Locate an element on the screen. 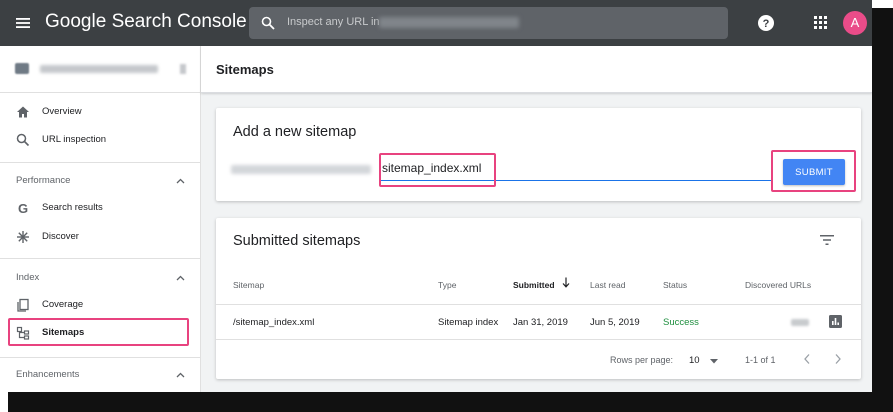 This screenshot has width=893, height=412. cell-submitted: Jan 31, 2019 is located at coordinates (540, 322).